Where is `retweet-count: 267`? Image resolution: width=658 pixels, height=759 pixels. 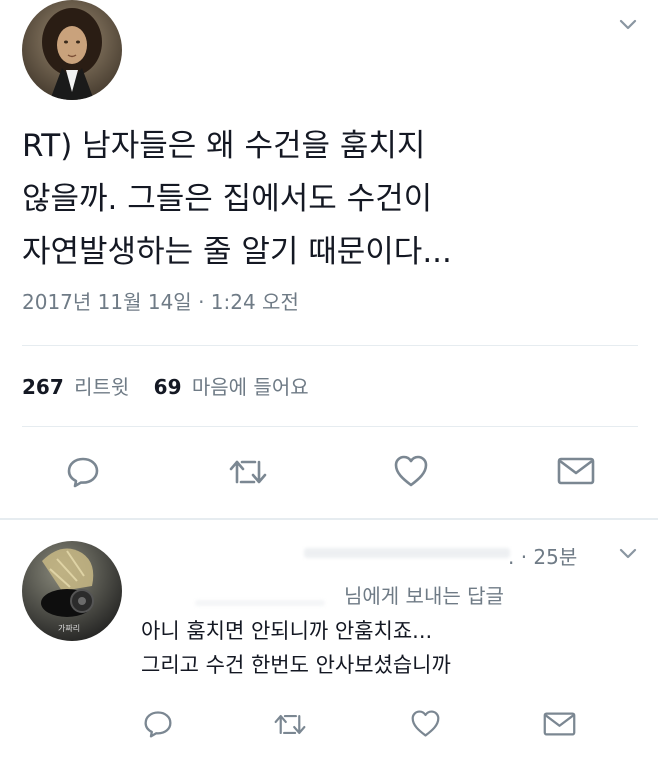
retweet-count: 267 is located at coordinates (43, 387).